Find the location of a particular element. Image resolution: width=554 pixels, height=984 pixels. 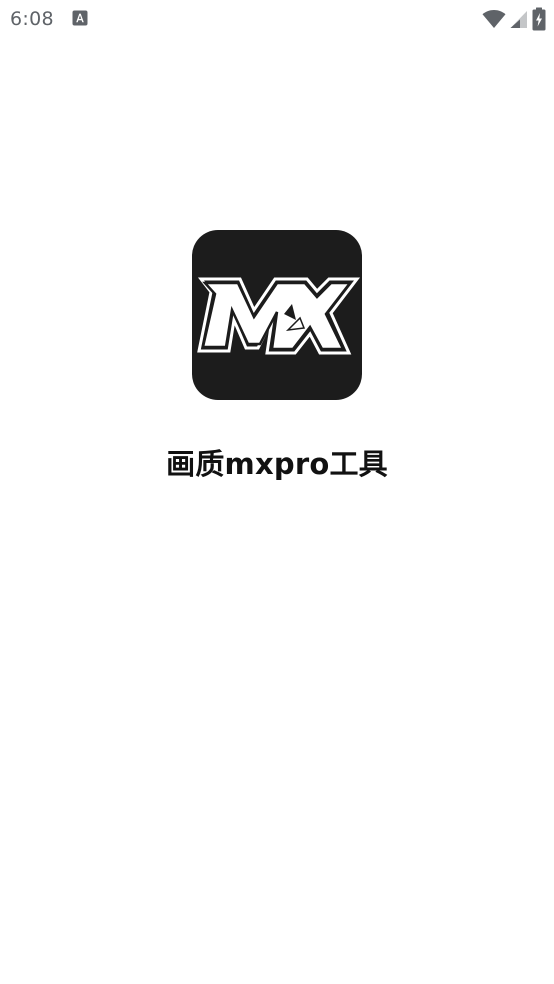

status-time: 6:08 is located at coordinates (32, 19).